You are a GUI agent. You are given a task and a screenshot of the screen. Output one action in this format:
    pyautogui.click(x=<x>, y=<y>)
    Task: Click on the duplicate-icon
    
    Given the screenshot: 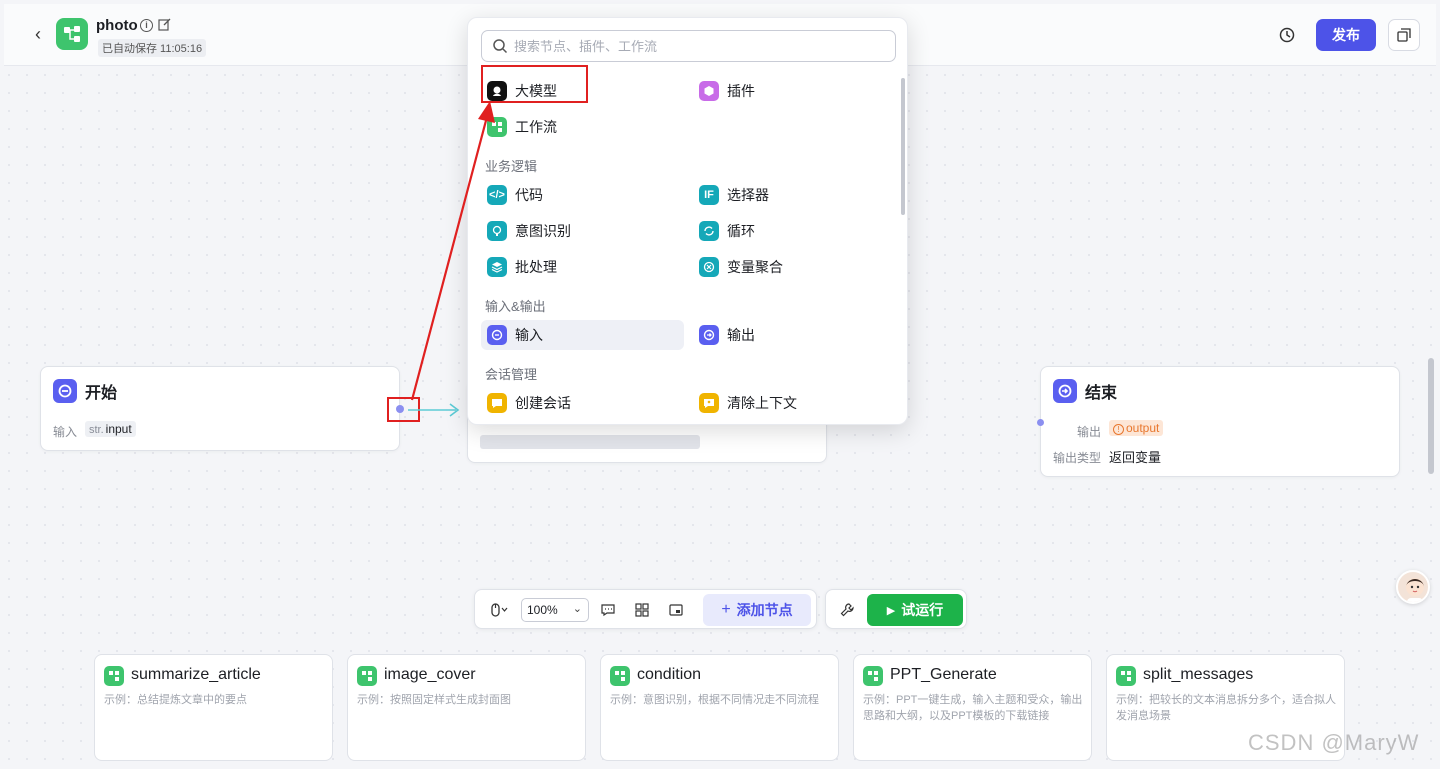 What is the action you would take?
    pyautogui.click(x=1404, y=35)
    